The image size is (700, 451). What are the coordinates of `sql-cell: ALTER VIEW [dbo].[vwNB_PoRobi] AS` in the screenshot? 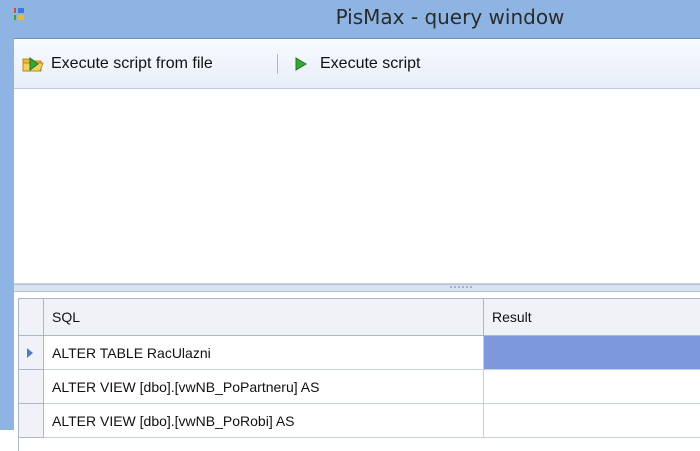 It's located at (264, 421).